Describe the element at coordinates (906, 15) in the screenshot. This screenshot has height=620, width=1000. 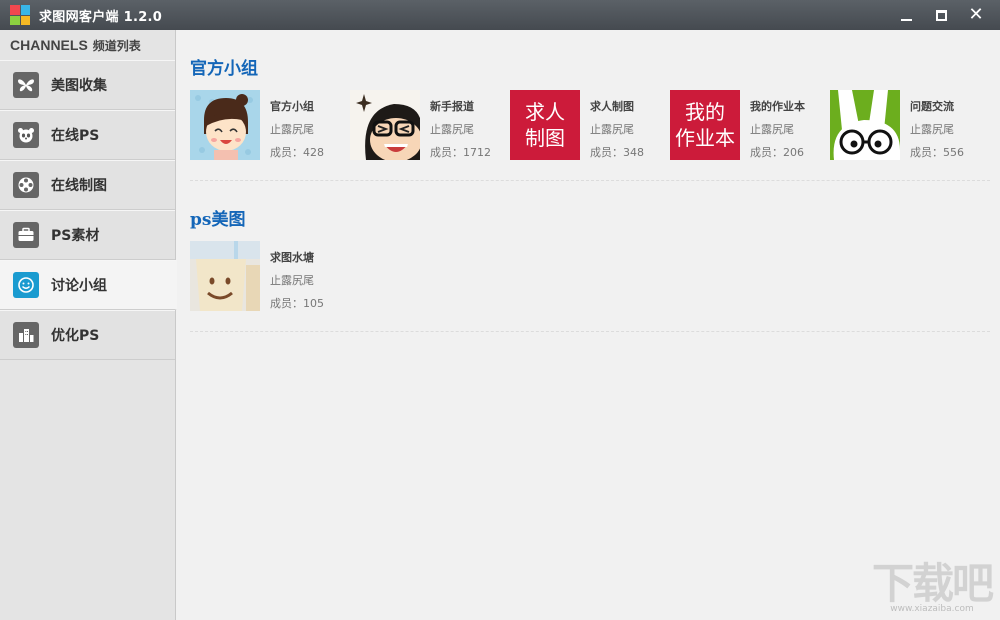
I see `minimize-button` at that location.